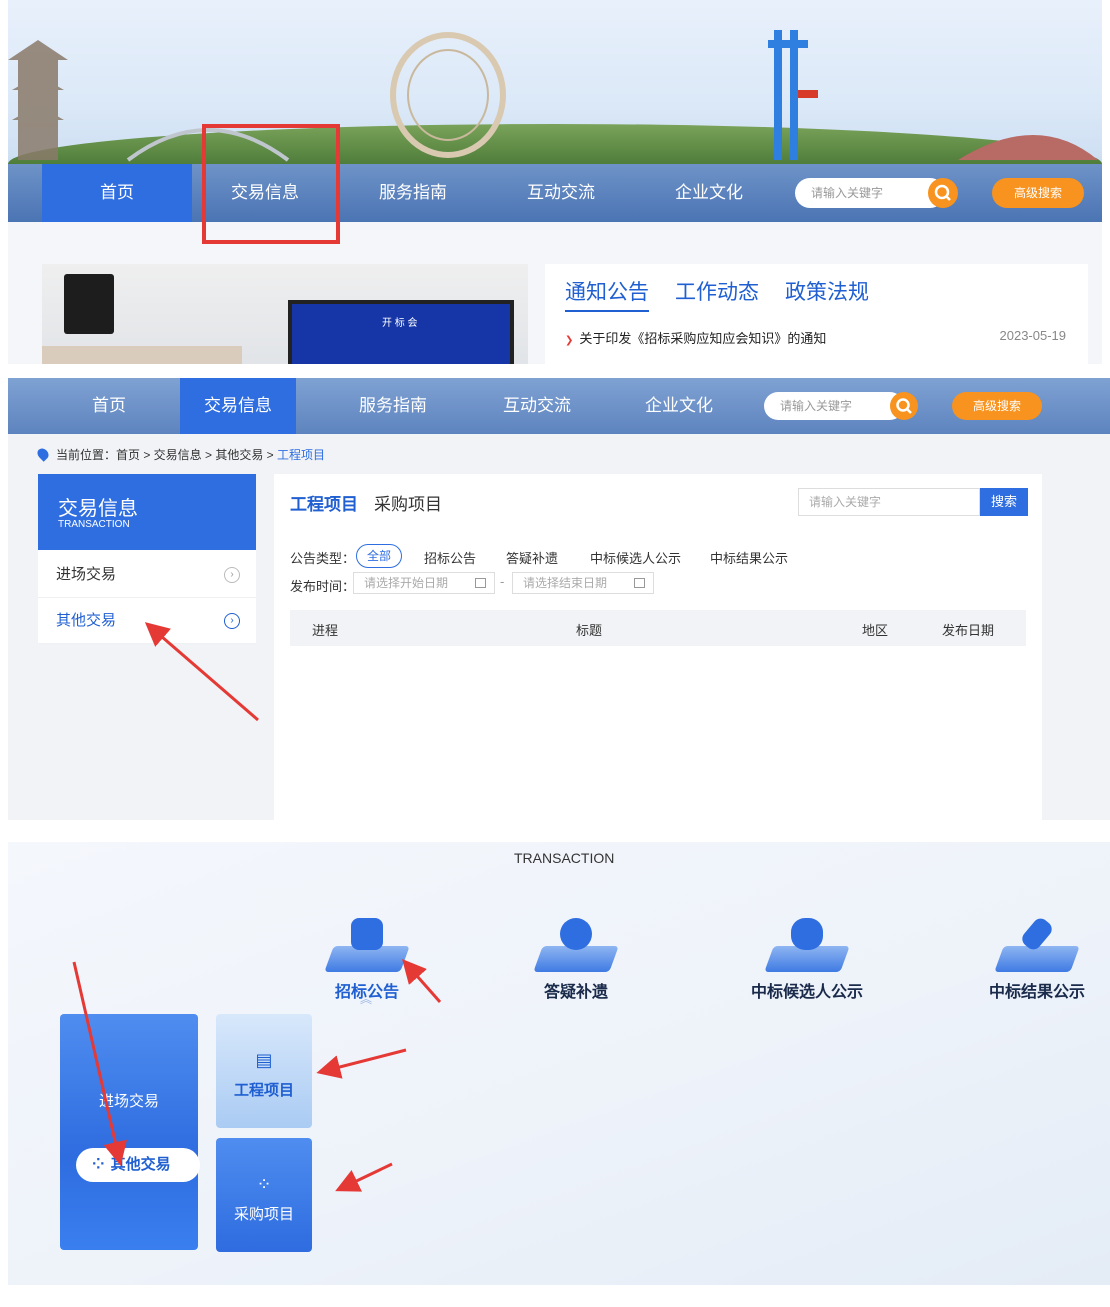  What do you see at coordinates (301, 455) in the screenshot?
I see `breadcrumb-current: 工程项目` at bounding box center [301, 455].